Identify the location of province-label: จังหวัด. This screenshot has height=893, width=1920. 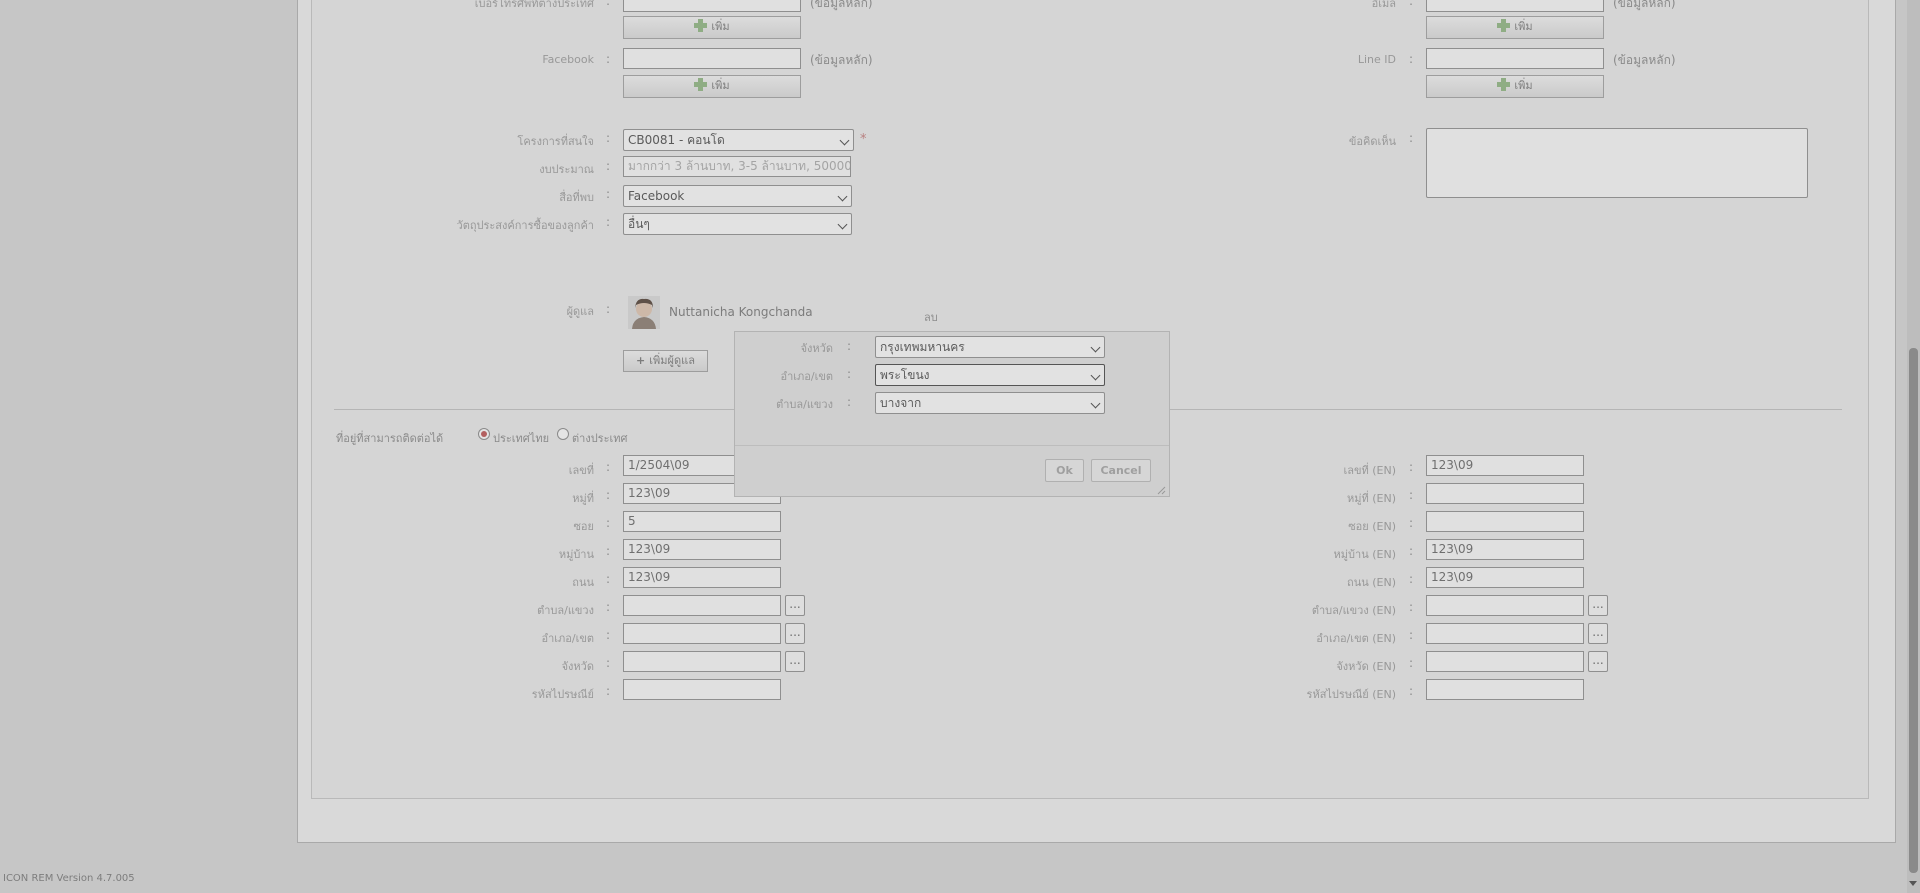
(577, 666).